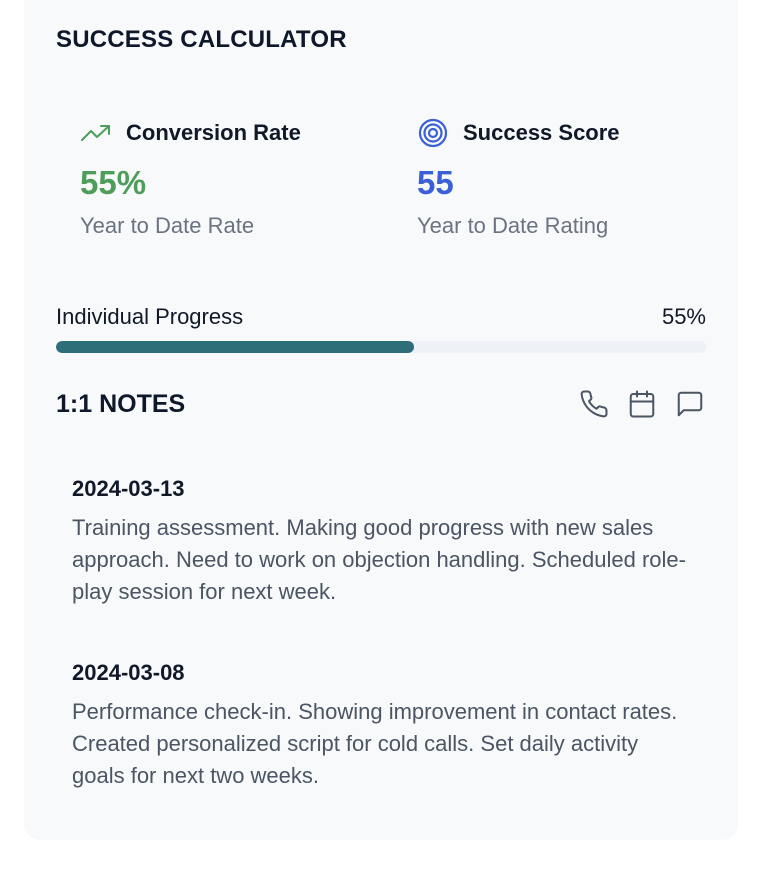 This screenshot has width=770, height=874. What do you see at coordinates (113, 182) in the screenshot?
I see `conversion-rate-value: 55%` at bounding box center [113, 182].